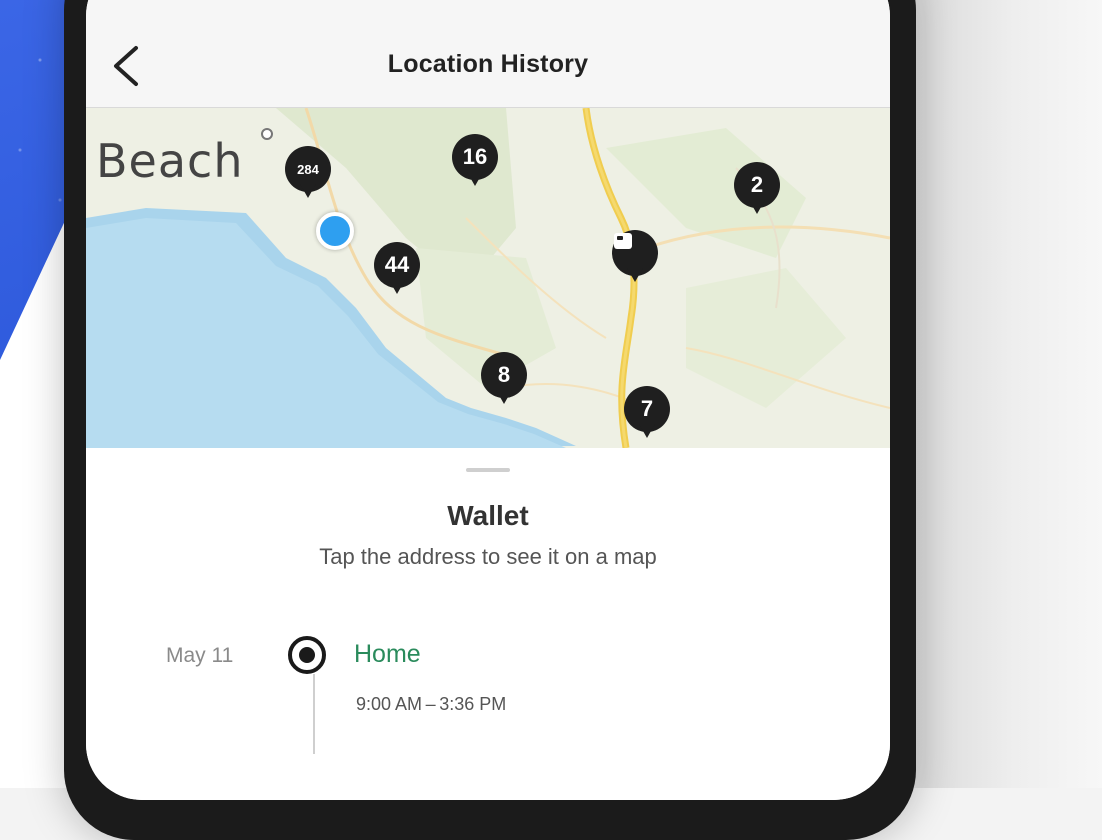 This screenshot has height=840, width=1102. What do you see at coordinates (387, 654) in the screenshot?
I see `history-place-link: Home` at bounding box center [387, 654].